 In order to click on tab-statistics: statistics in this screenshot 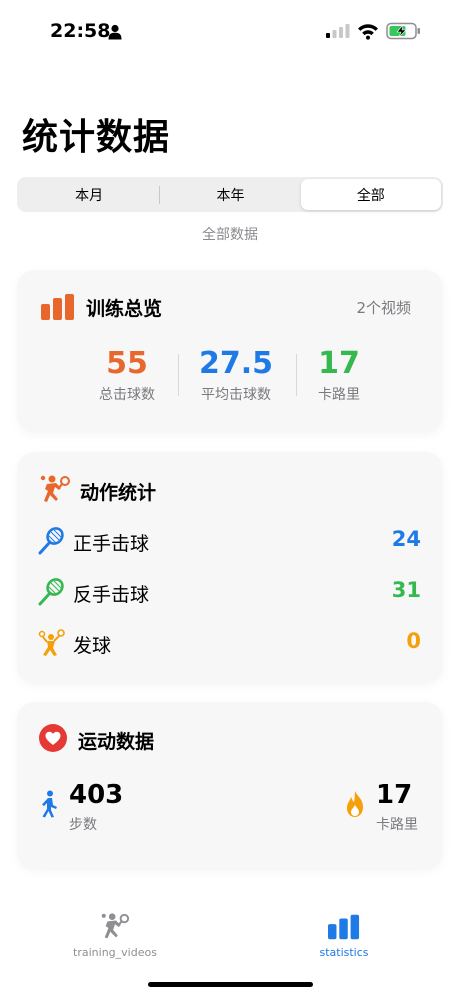, I will do `click(344, 936)`.